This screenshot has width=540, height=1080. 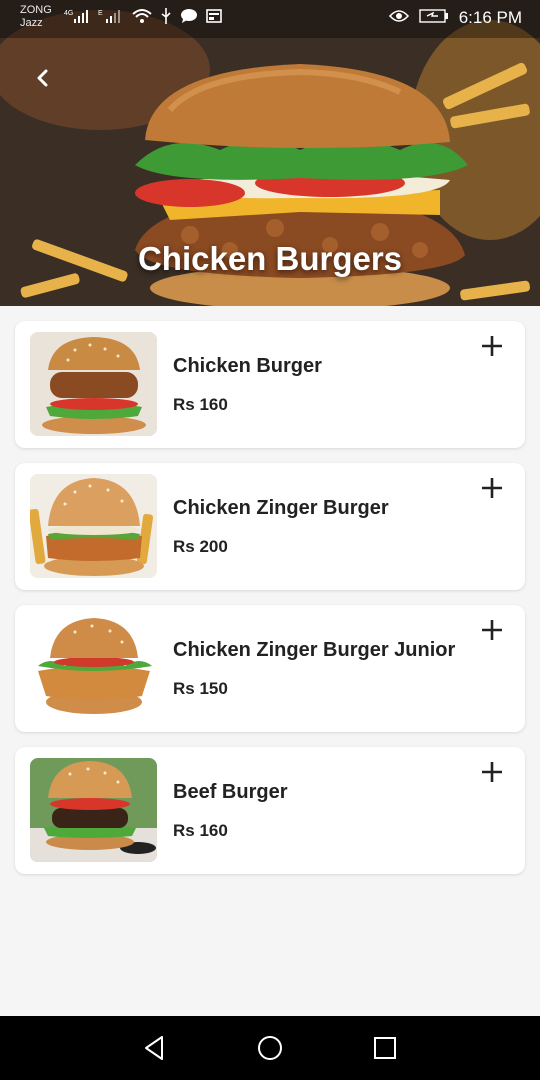 What do you see at coordinates (270, 526) in the screenshot?
I see `menu-item-card: Chicken Zinger Burger Rs 200` at bounding box center [270, 526].